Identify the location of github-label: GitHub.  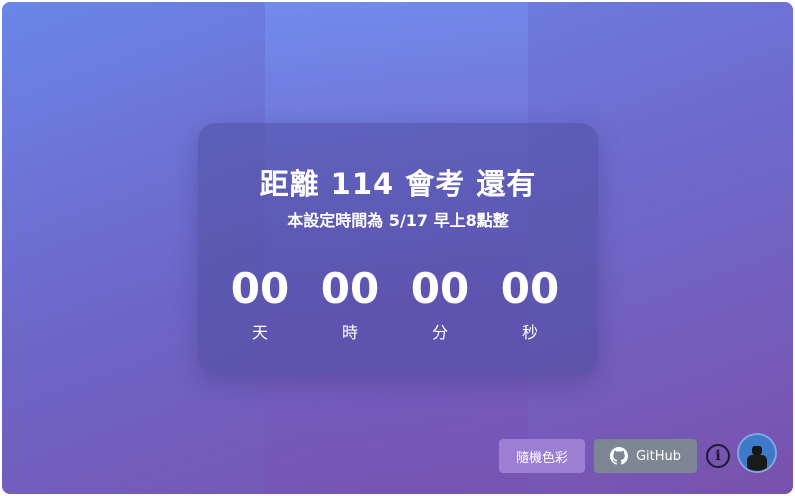
(658, 456).